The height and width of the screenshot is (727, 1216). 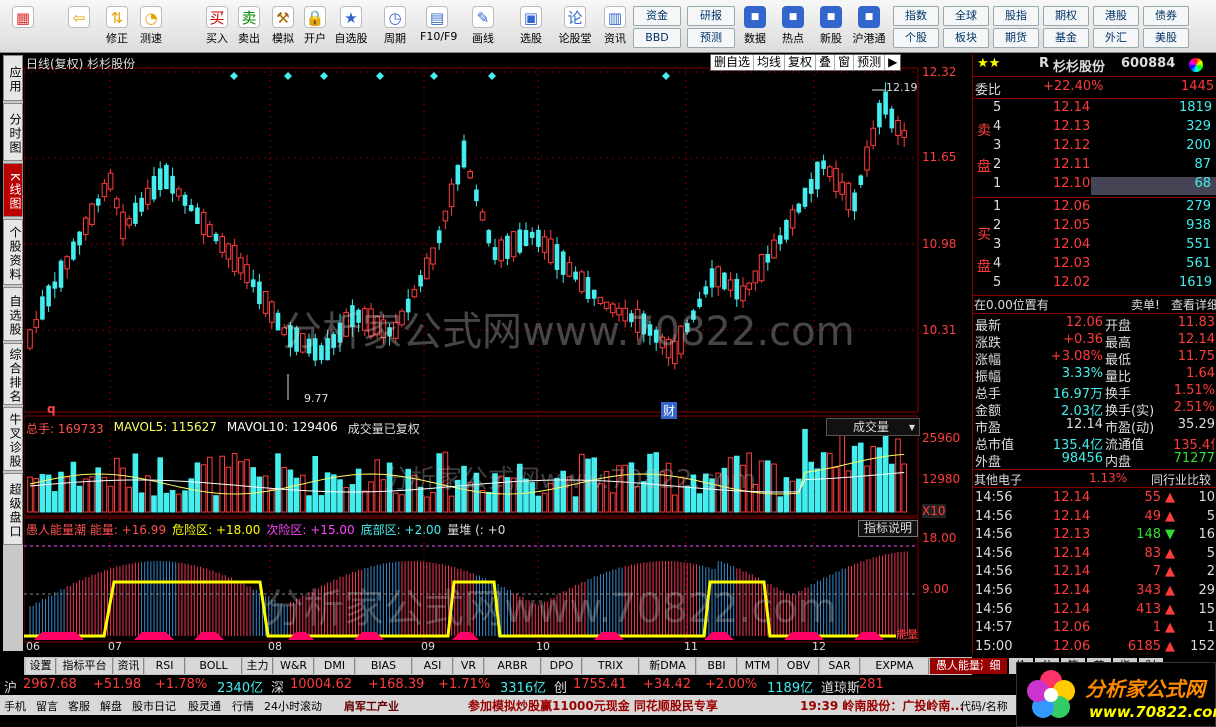 What do you see at coordinates (869, 27) in the screenshot?
I see `toolbar-right-button-3: ■ 沪港通` at bounding box center [869, 27].